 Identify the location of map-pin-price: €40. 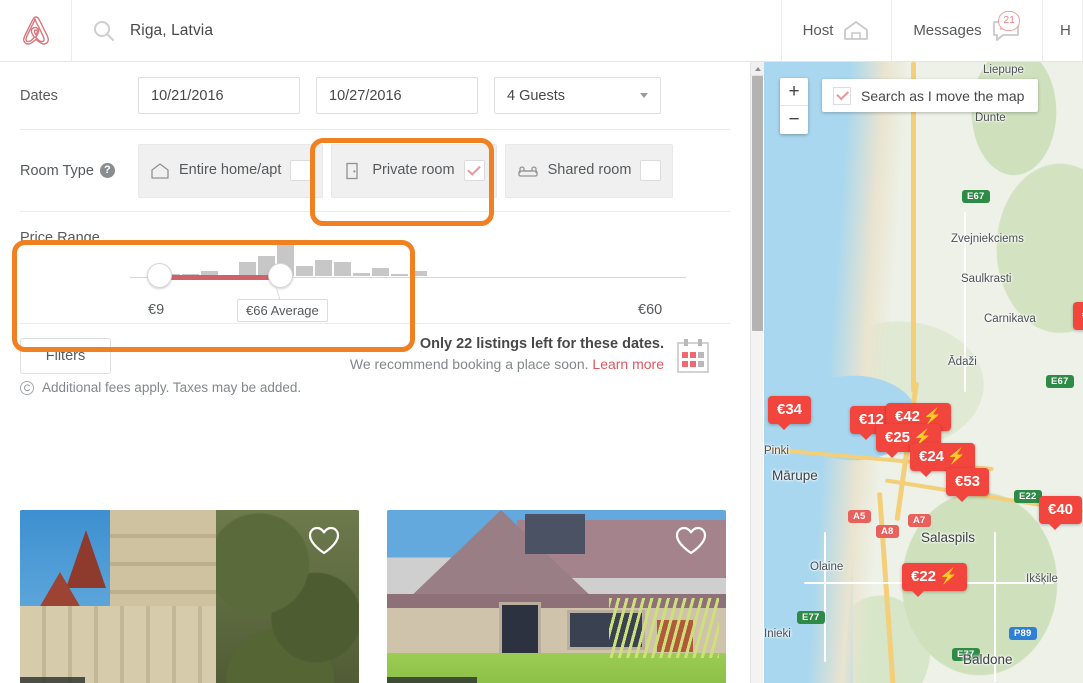
(1061, 509).